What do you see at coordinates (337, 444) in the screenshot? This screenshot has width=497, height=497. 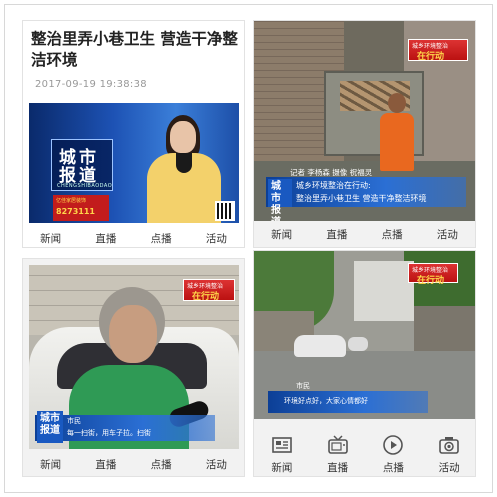 I see `tv-icon` at bounding box center [337, 444].